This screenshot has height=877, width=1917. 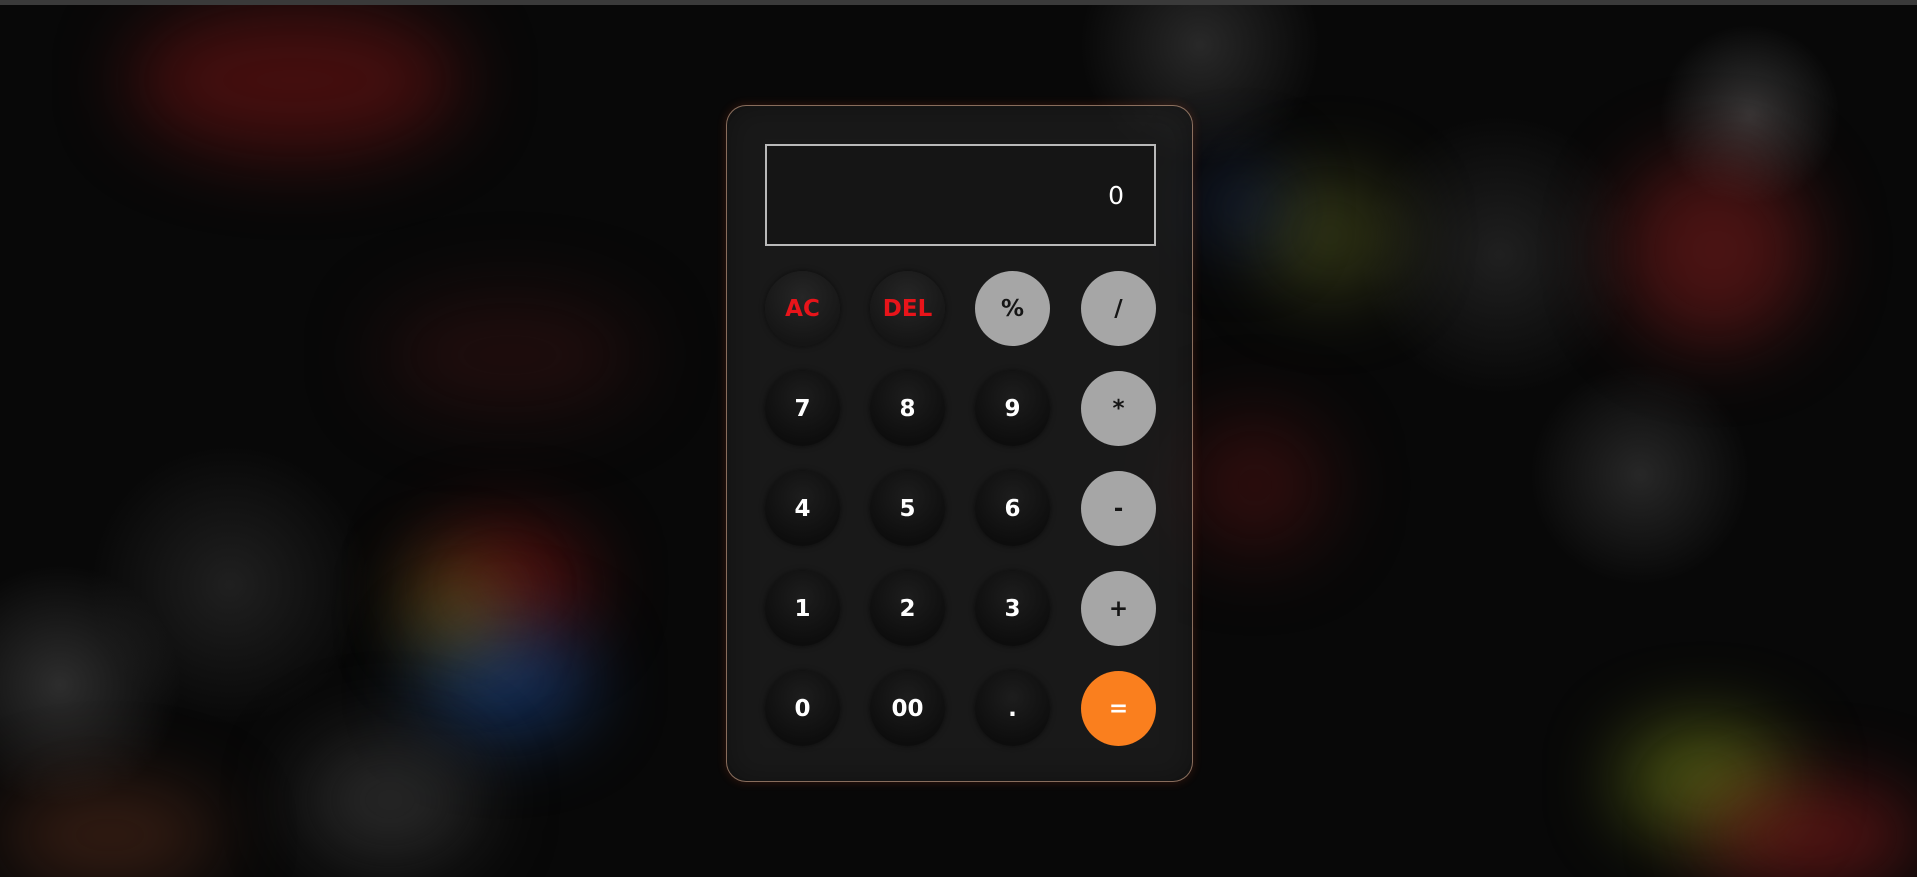 I want to click on subtract-button: -, so click(x=1118, y=508).